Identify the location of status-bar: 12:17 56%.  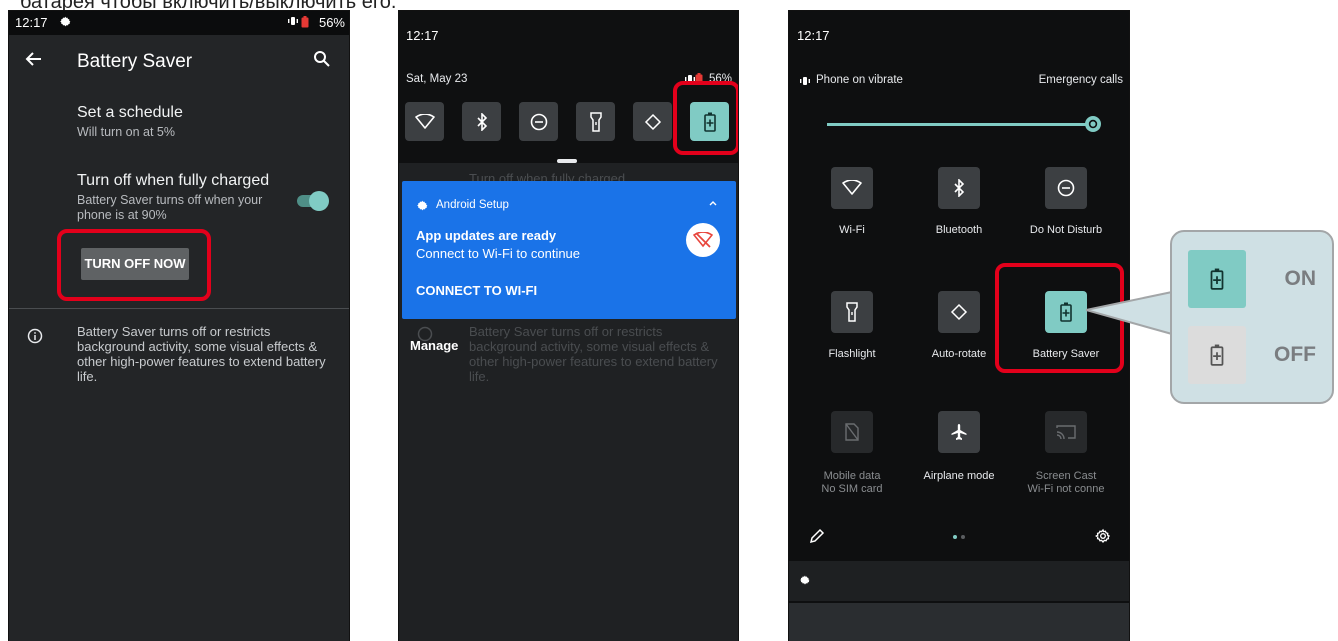
(179, 23).